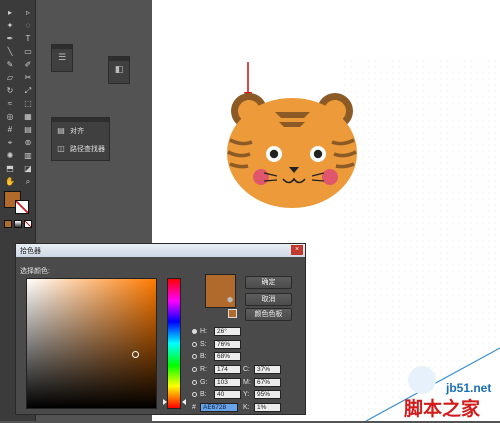  Describe the element at coordinates (10, 90) in the screenshot. I see `rotate-icon: ↻` at that location.